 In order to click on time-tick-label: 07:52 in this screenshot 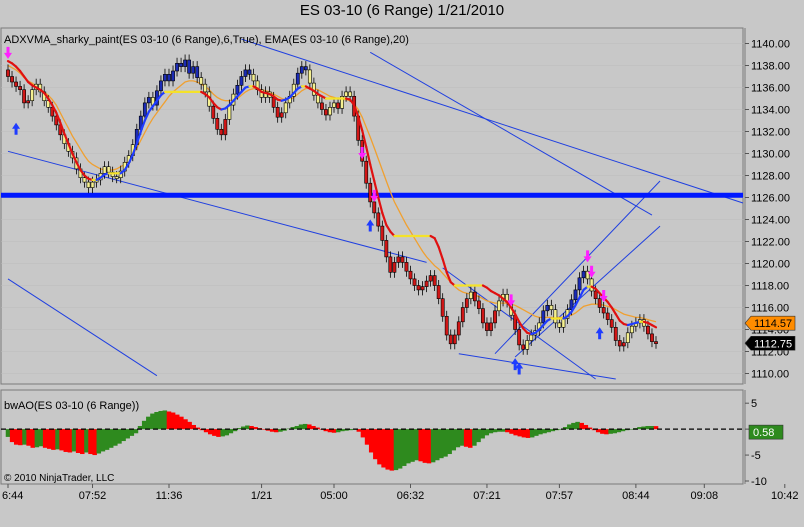, I will do `click(93, 496)`.